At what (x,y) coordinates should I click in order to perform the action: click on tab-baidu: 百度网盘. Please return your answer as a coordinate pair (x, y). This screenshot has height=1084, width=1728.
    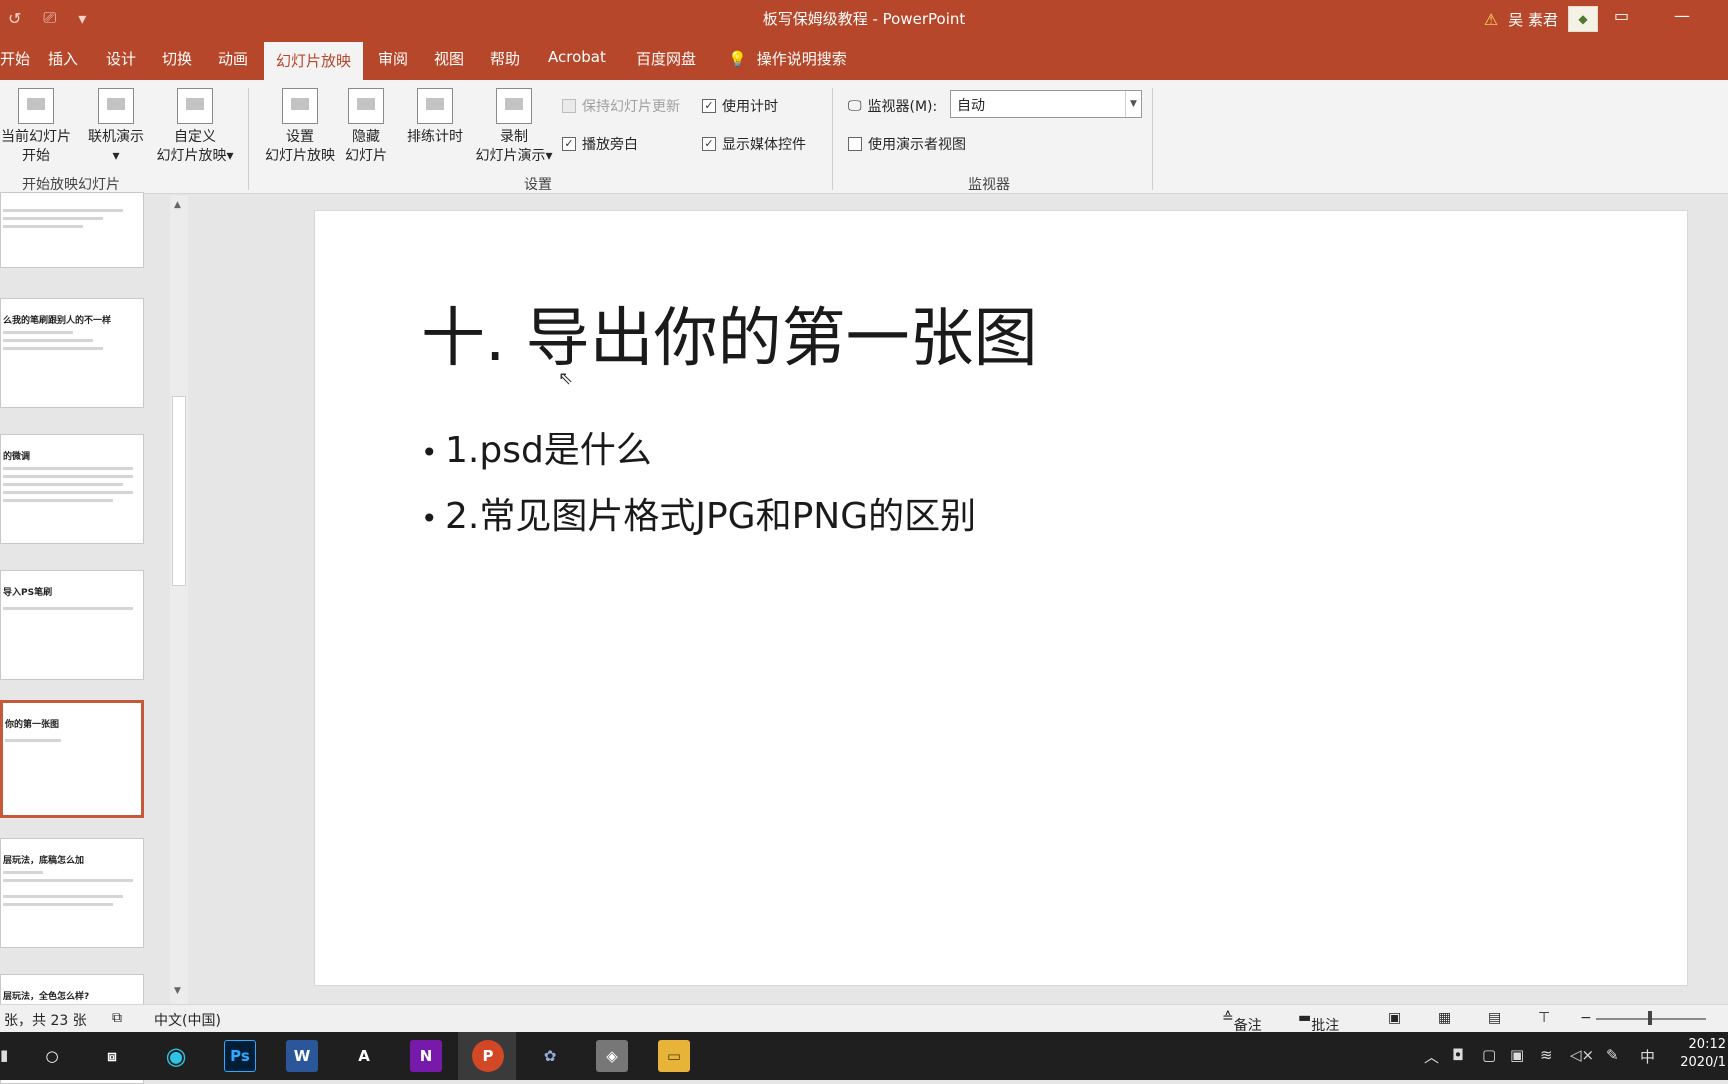
    Looking at the image, I should click on (666, 58).